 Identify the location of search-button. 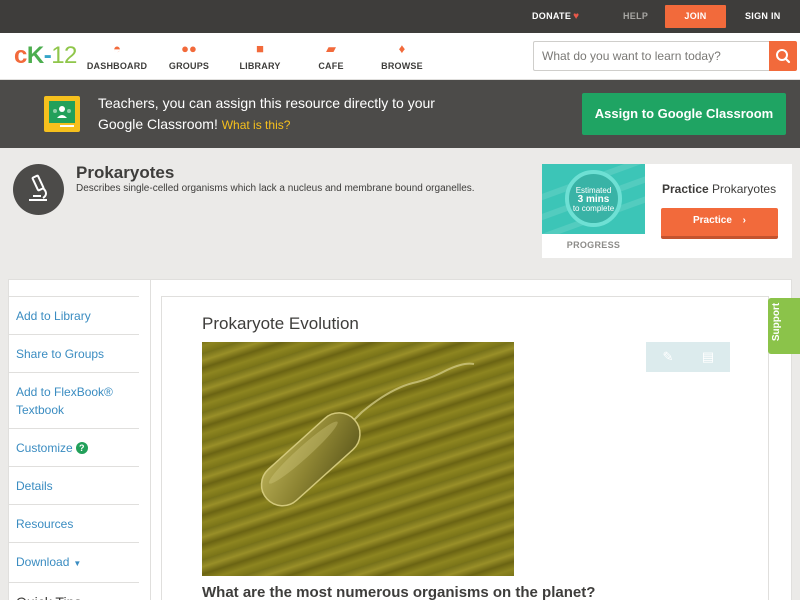
(783, 56).